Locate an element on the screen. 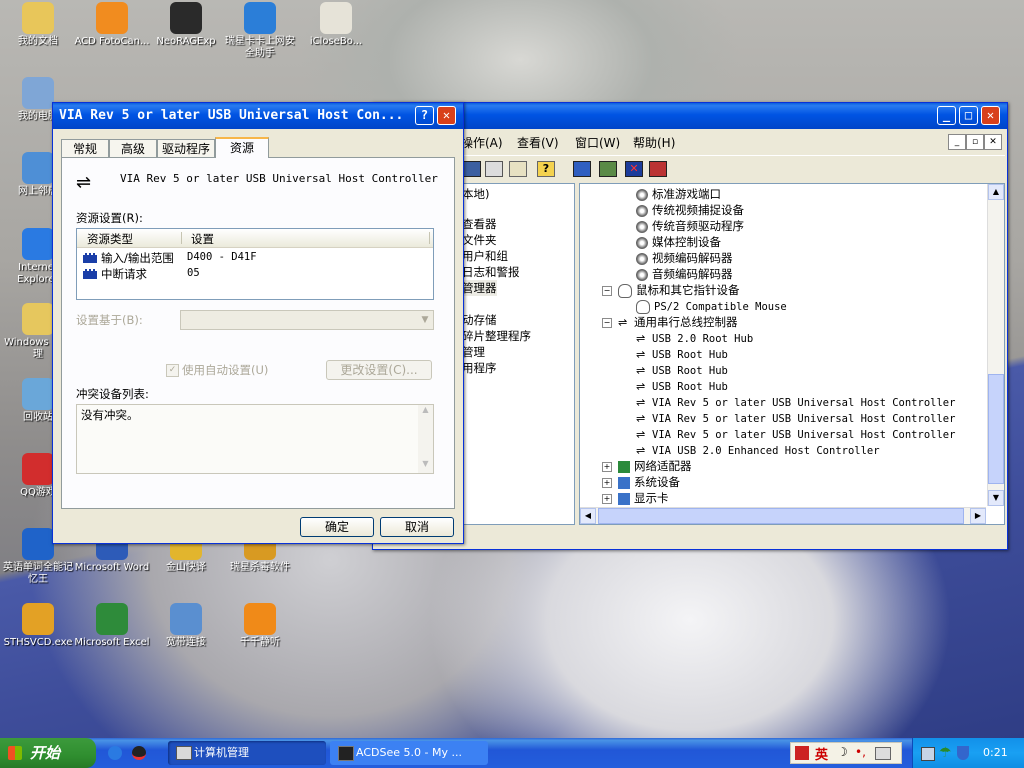 The width and height of the screenshot is (1024, 768). minimize-button: _ is located at coordinates (946, 115).